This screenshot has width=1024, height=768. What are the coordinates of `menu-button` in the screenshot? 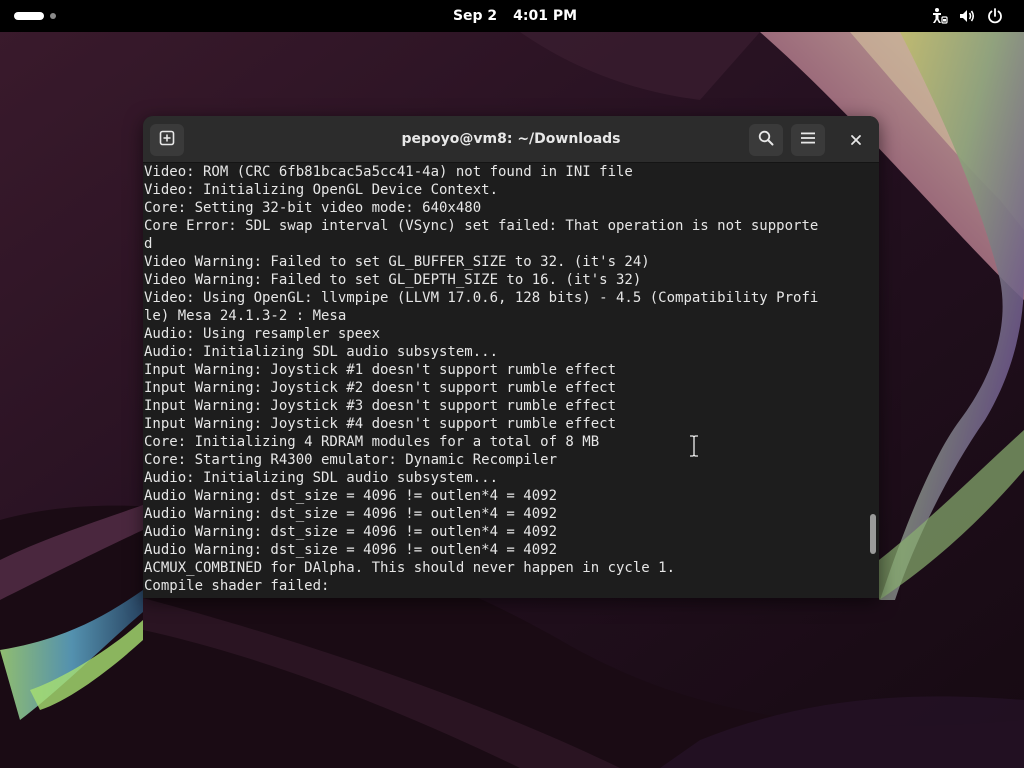 It's located at (808, 140).